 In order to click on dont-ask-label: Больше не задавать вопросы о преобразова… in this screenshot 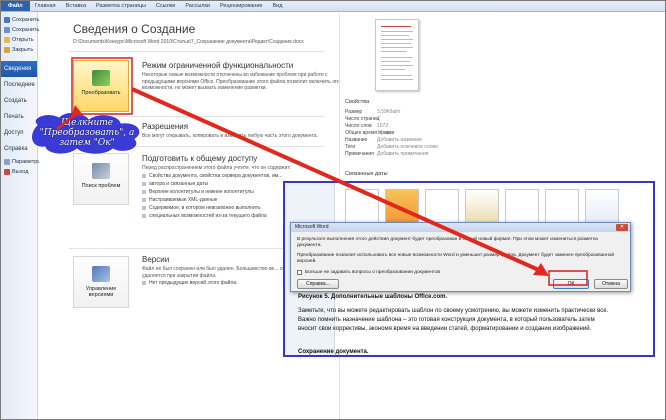, I will do `click(373, 272)`.